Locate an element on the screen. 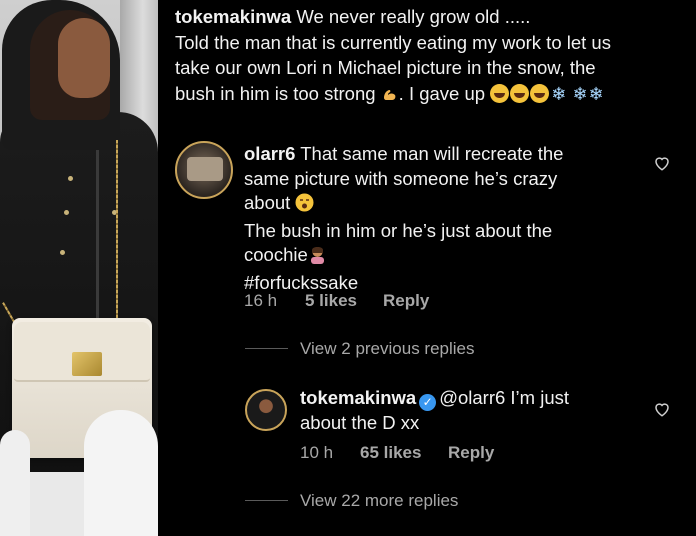  snowman is located at coordinates (121, 473).